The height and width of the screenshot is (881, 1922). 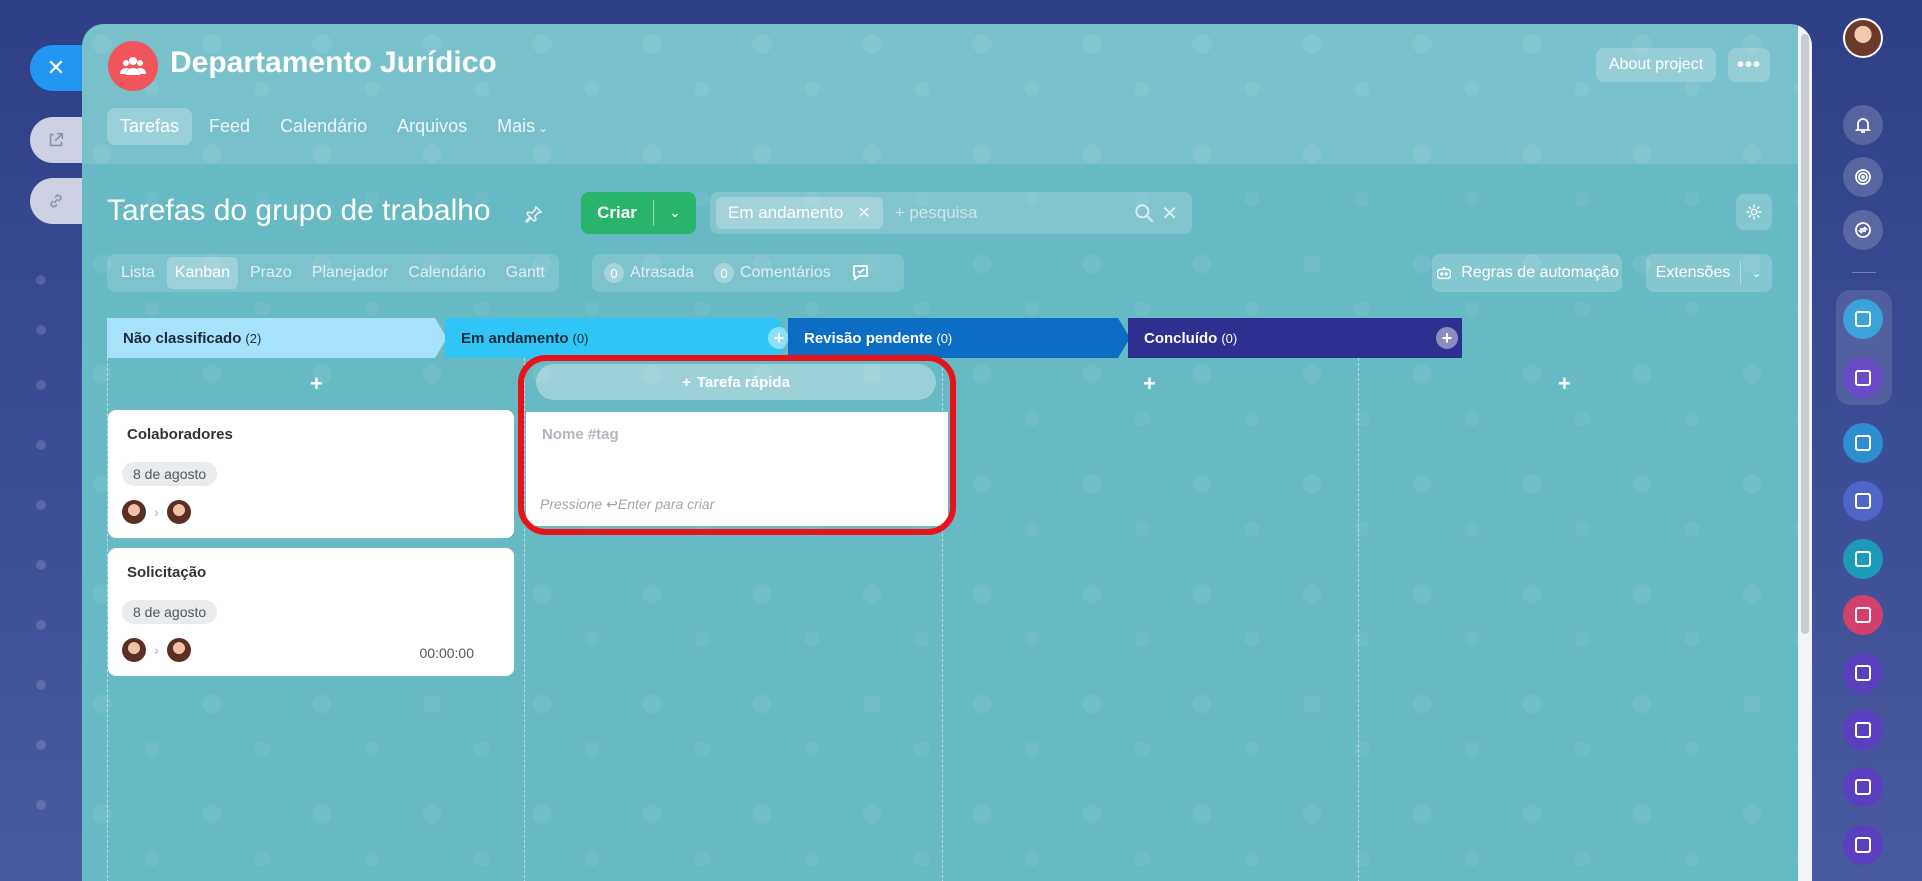 I want to click on filter-chip: Em andamento ✕, so click(x=799, y=213).